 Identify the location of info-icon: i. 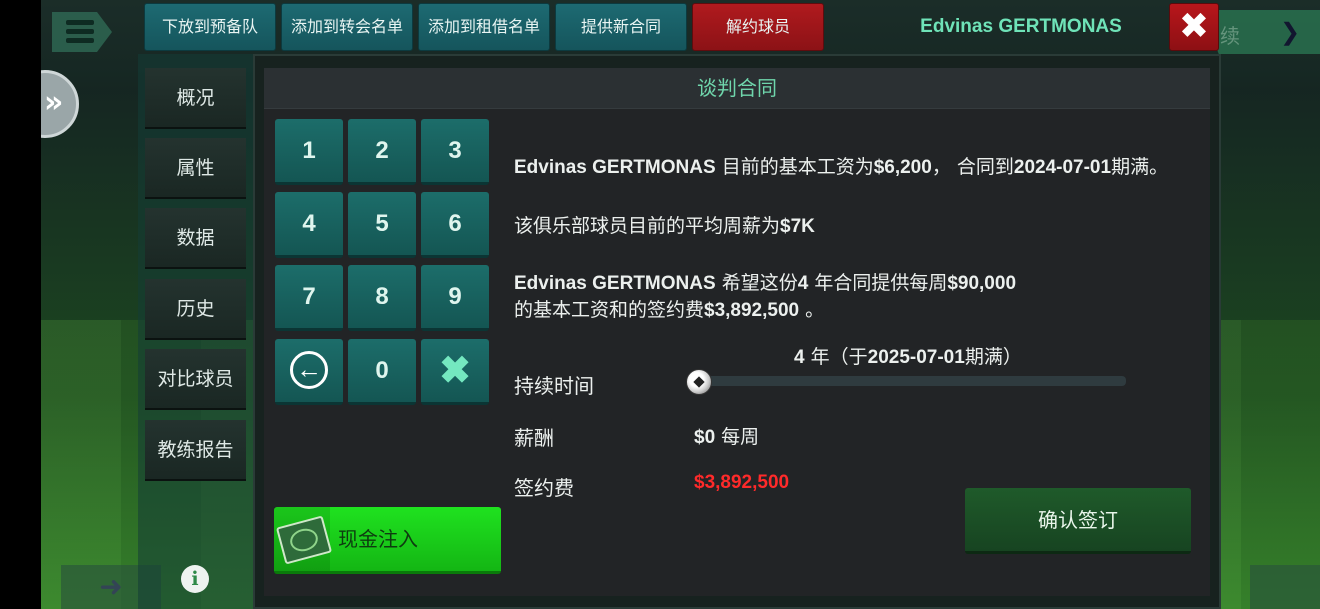
(195, 579).